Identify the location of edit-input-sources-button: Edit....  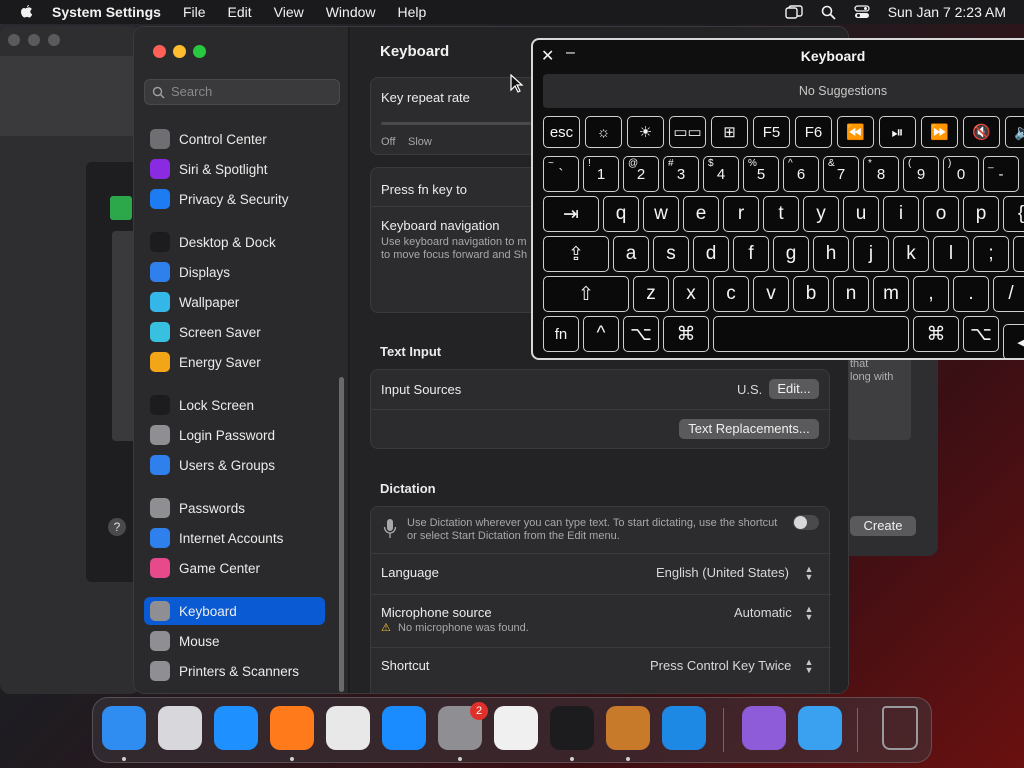
(794, 389).